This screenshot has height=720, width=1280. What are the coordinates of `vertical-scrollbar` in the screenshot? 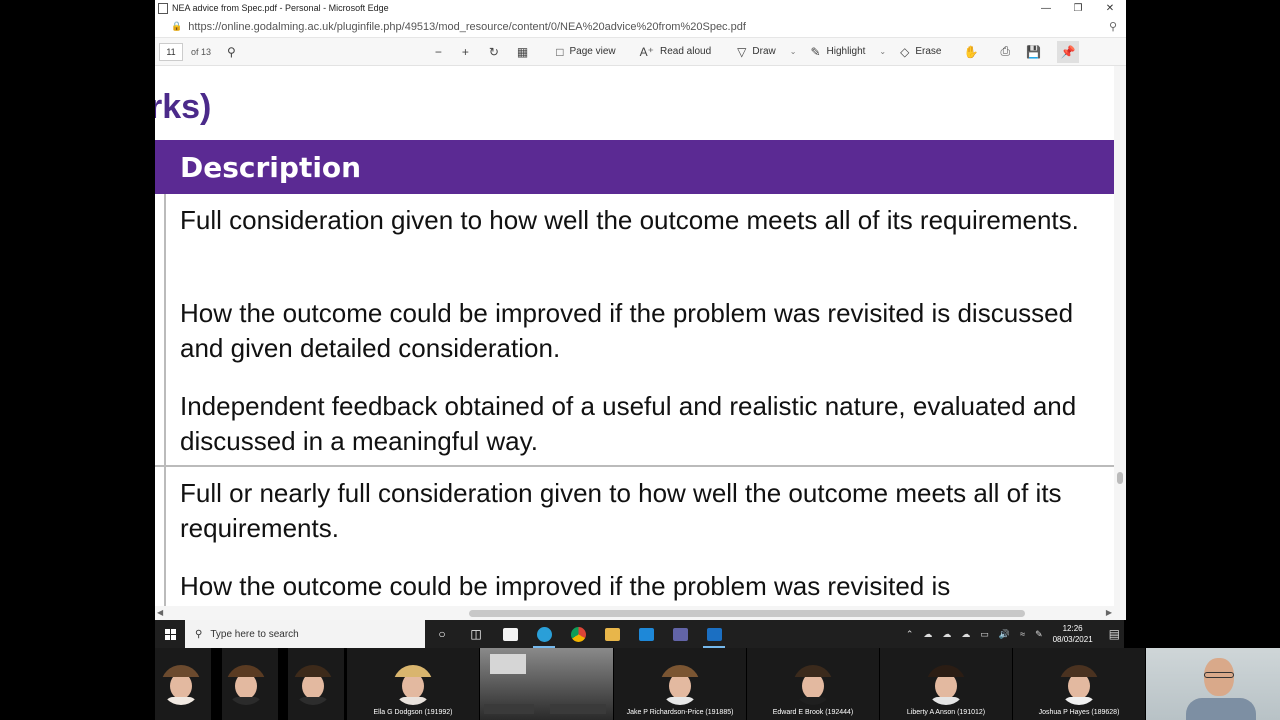 It's located at (1120, 343).